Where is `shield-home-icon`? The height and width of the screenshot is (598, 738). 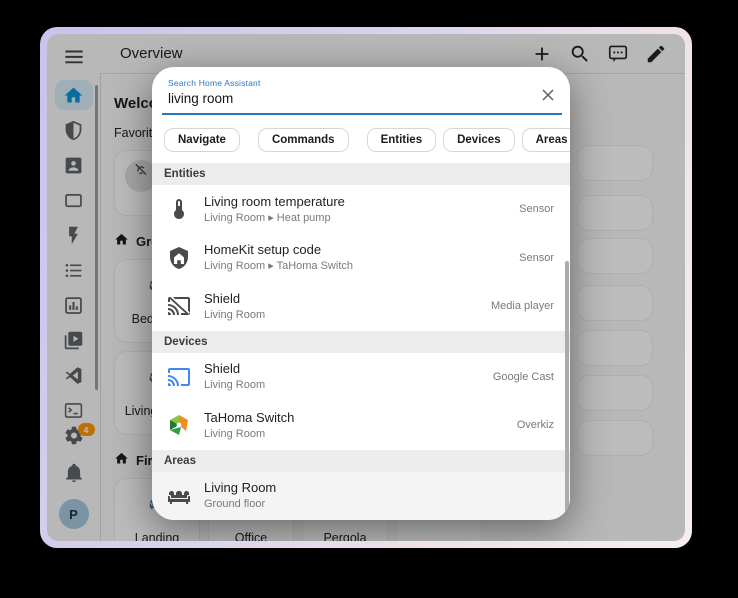
shield-home-icon is located at coordinates (179, 258).